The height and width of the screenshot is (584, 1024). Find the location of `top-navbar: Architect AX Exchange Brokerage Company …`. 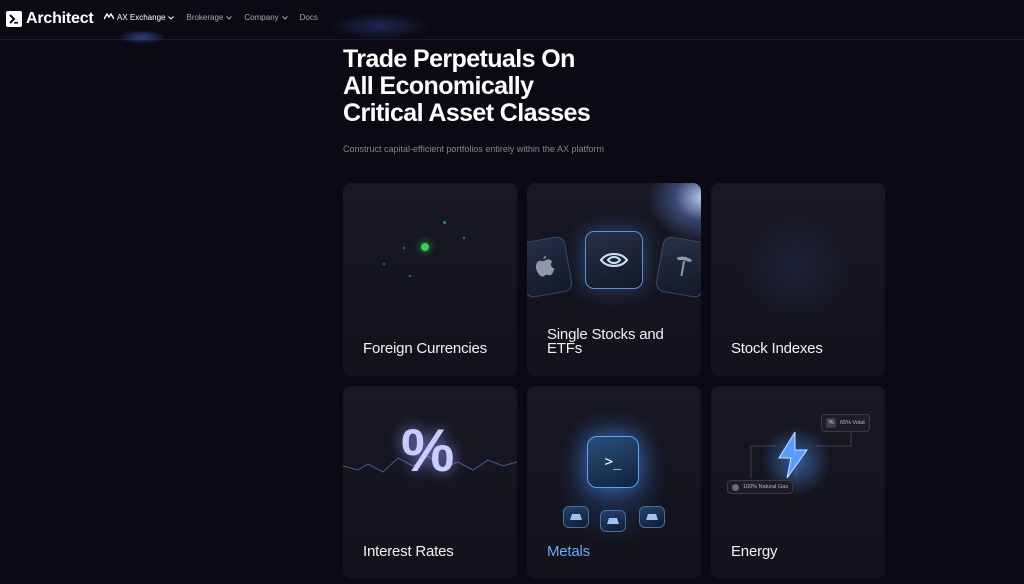

top-navbar: Architect AX Exchange Brokerage Company … is located at coordinates (512, 22).